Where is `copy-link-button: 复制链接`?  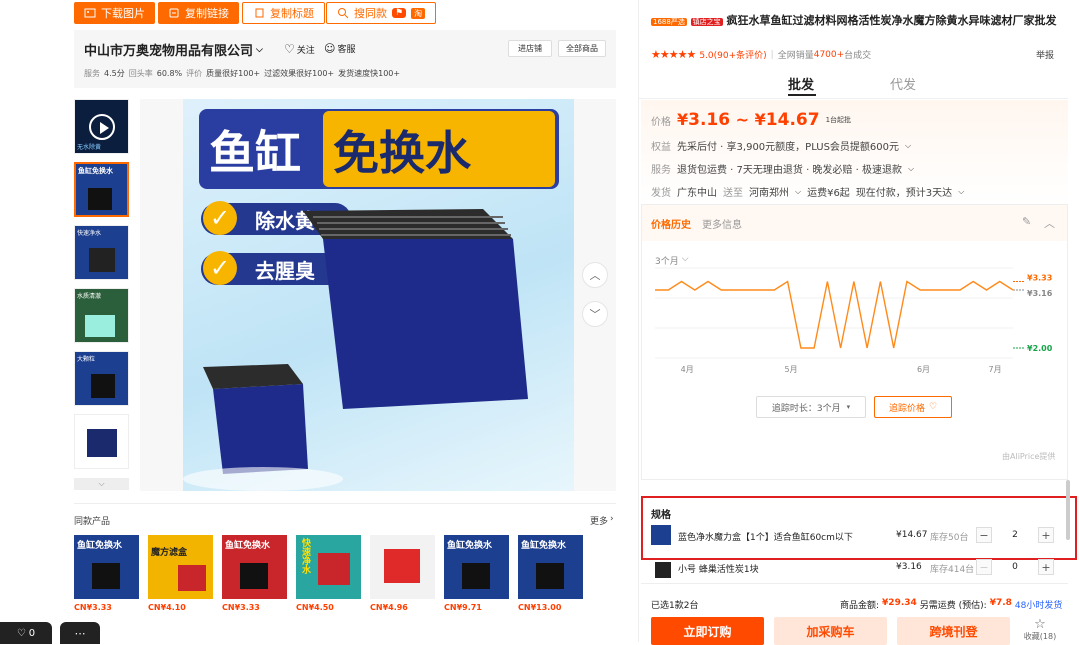
copy-link-button: 复制链接 is located at coordinates (198, 13).